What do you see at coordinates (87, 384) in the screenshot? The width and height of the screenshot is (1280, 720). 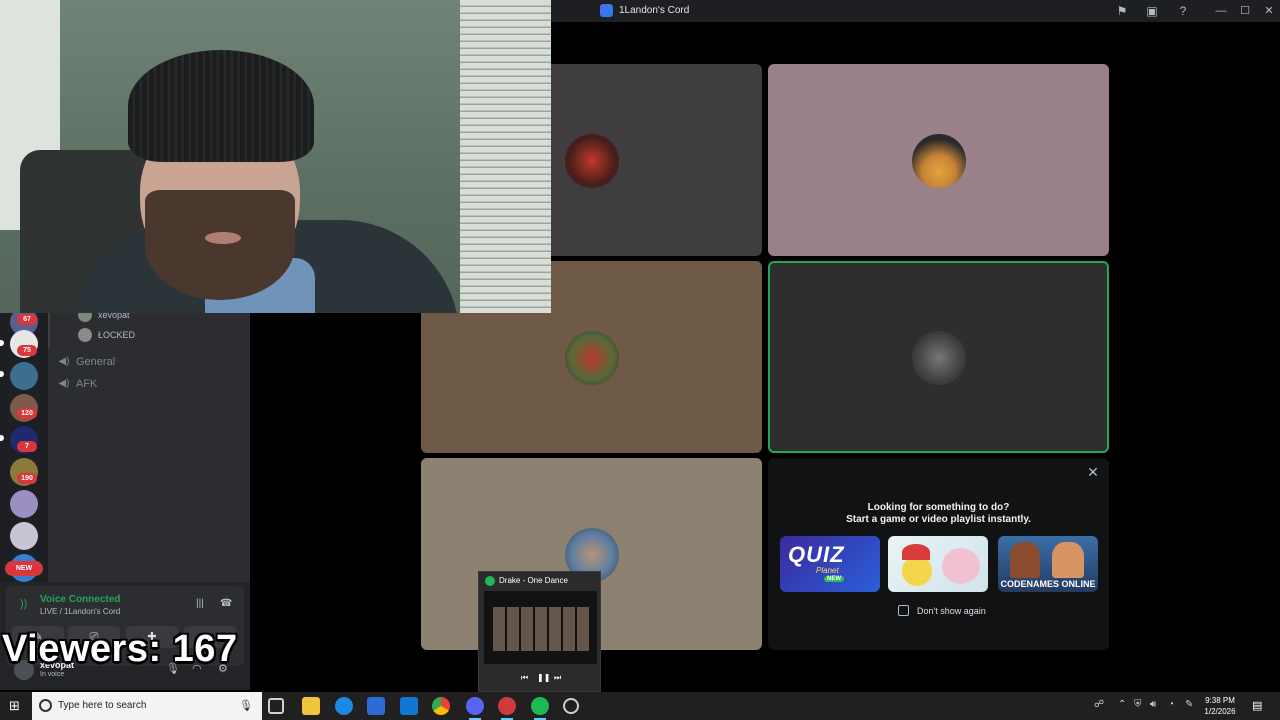 I see `channel-label: AFK` at bounding box center [87, 384].